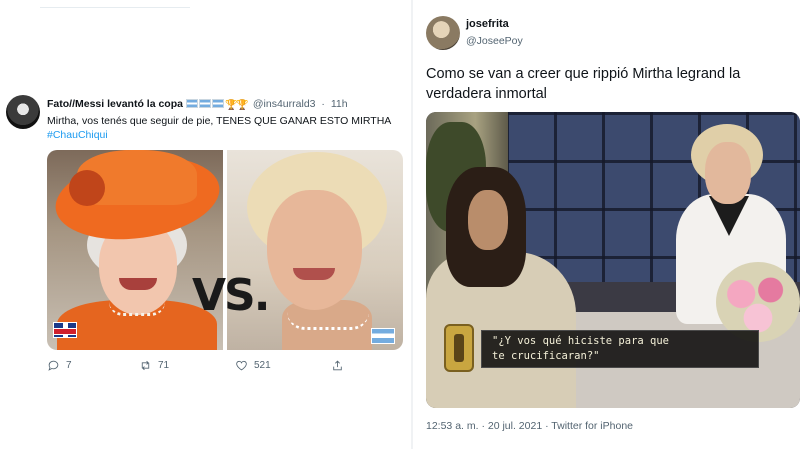 The image size is (800, 449). What do you see at coordinates (137, 309) in the screenshot?
I see `pearl-necklace` at bounding box center [137, 309].